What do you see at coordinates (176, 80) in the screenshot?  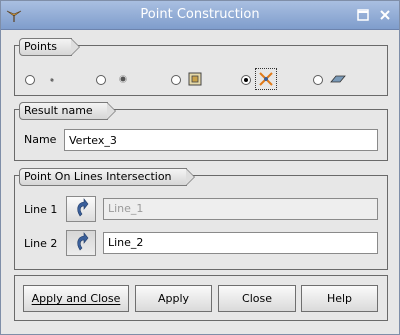 I see `point-option-3-radio` at bounding box center [176, 80].